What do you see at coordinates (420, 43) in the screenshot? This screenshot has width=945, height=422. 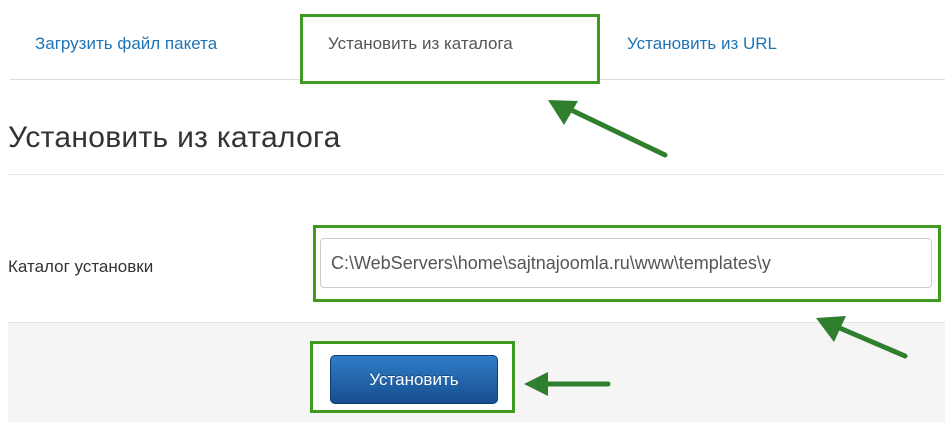 I see `tab-install-from-directory-label: Установить из каталога` at bounding box center [420, 43].